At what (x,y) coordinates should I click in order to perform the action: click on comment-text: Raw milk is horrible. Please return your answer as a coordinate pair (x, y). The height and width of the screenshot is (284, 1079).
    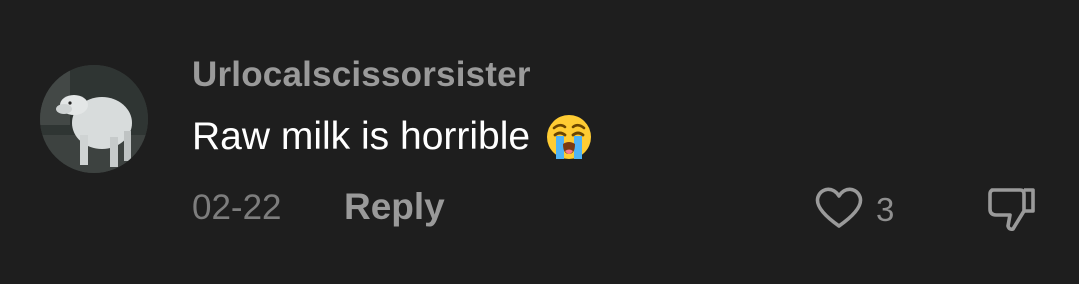
    Looking at the image, I should click on (361, 136).